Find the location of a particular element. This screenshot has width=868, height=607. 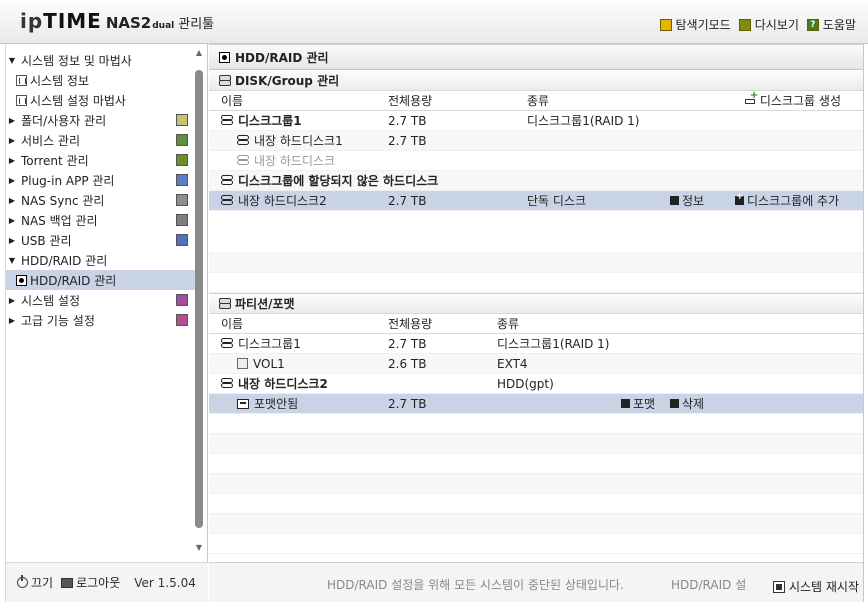

sidebar-item-system-info-wizard: ▼ 시스템 정보 및 마법사 is located at coordinates (101, 60).